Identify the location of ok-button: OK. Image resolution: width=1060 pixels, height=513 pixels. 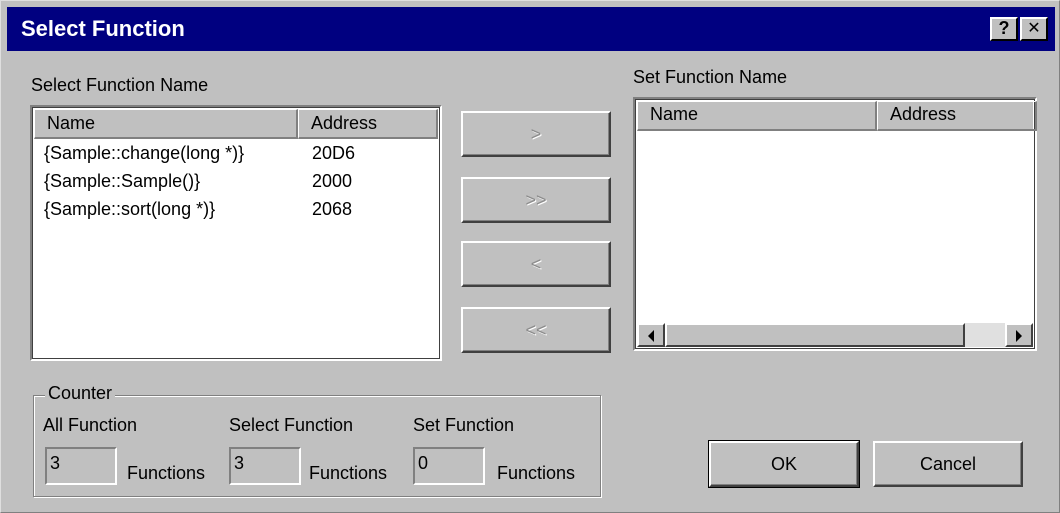
(784, 464).